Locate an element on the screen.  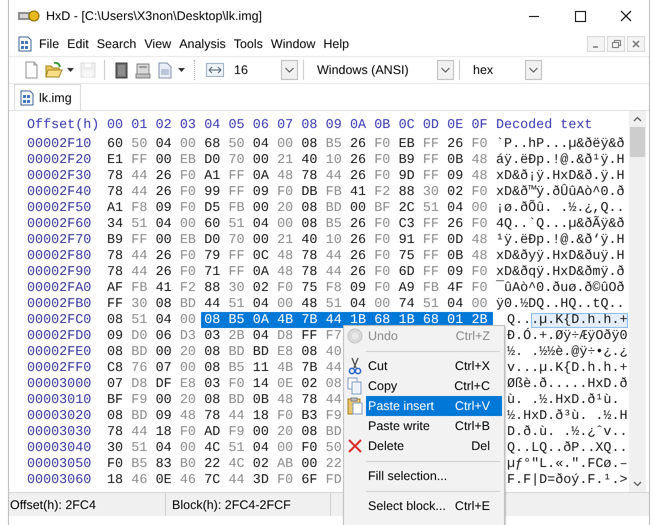
byte-cell-text: 60 is located at coordinates (212, 224).